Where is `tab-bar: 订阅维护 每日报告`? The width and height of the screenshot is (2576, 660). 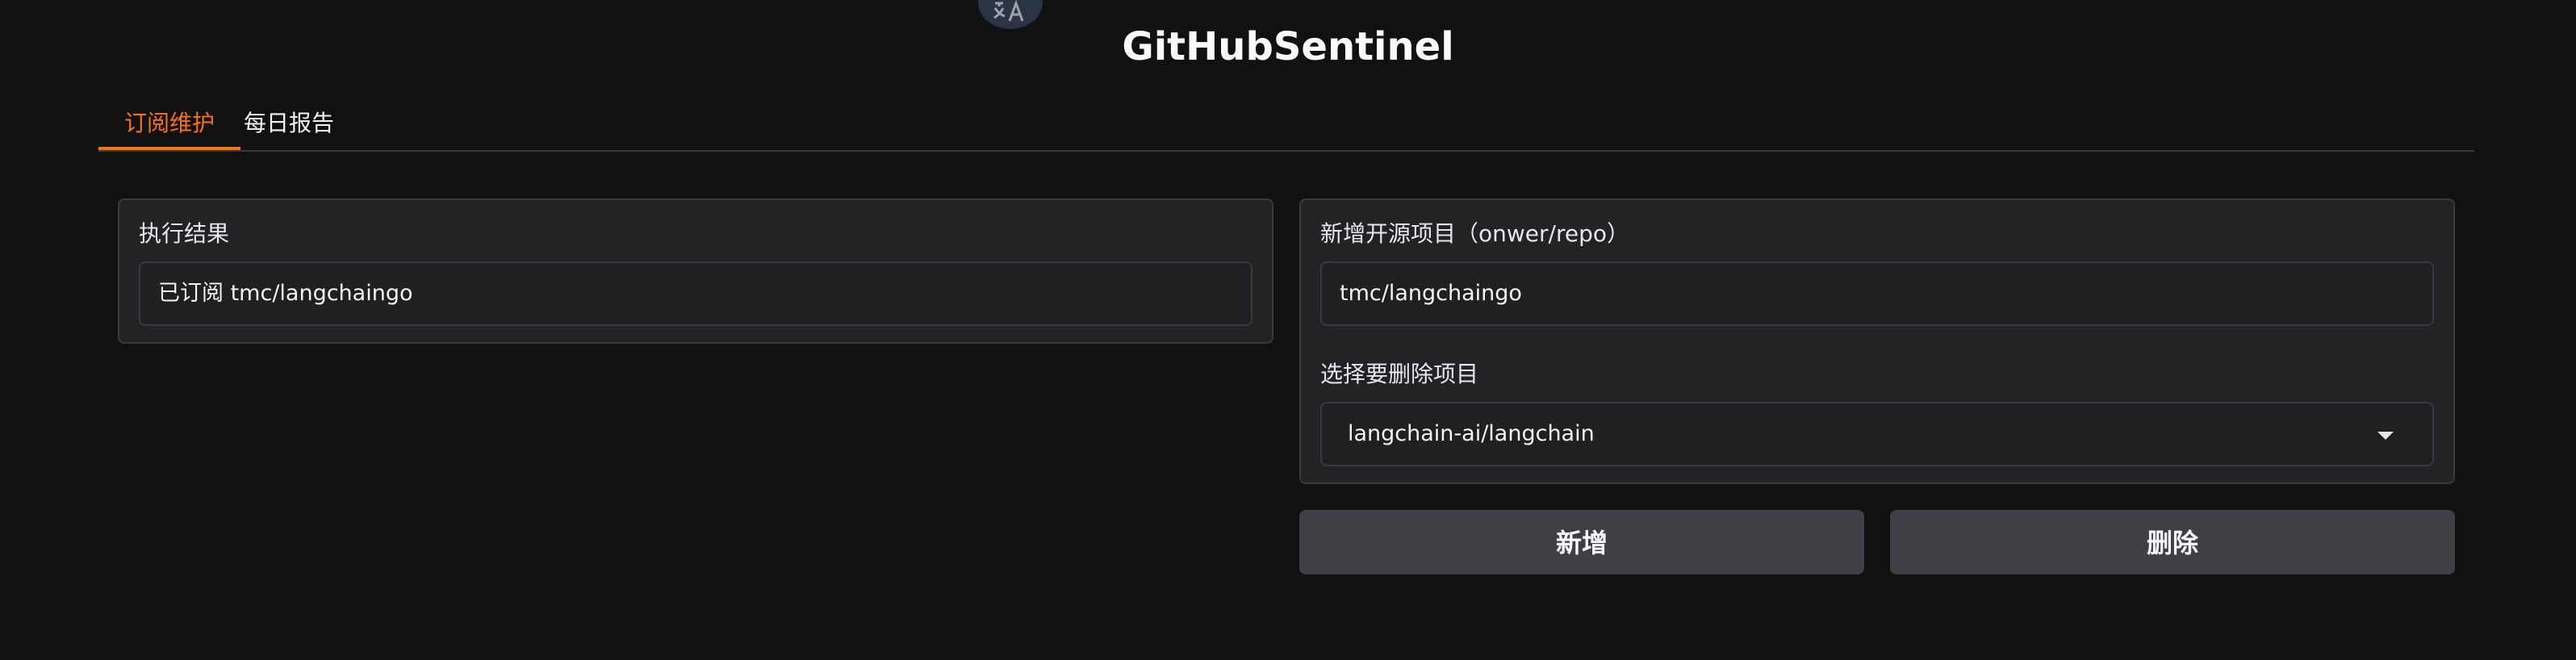
tab-bar: 订阅维护 每日报告 is located at coordinates (1286, 126).